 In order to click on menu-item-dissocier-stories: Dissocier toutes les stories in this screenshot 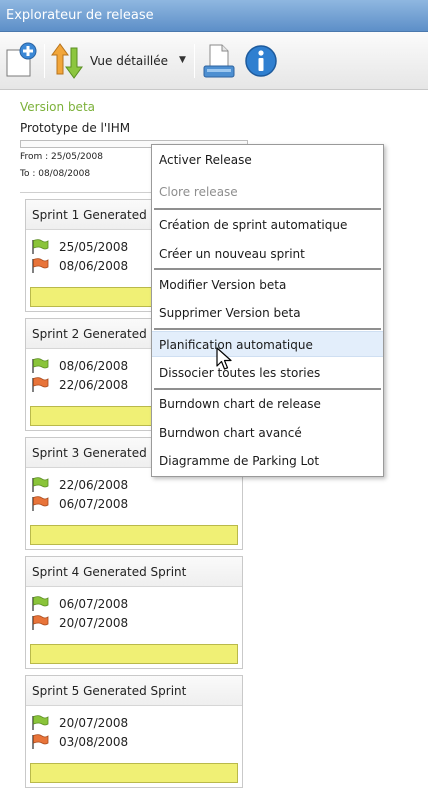, I will do `click(267, 373)`.